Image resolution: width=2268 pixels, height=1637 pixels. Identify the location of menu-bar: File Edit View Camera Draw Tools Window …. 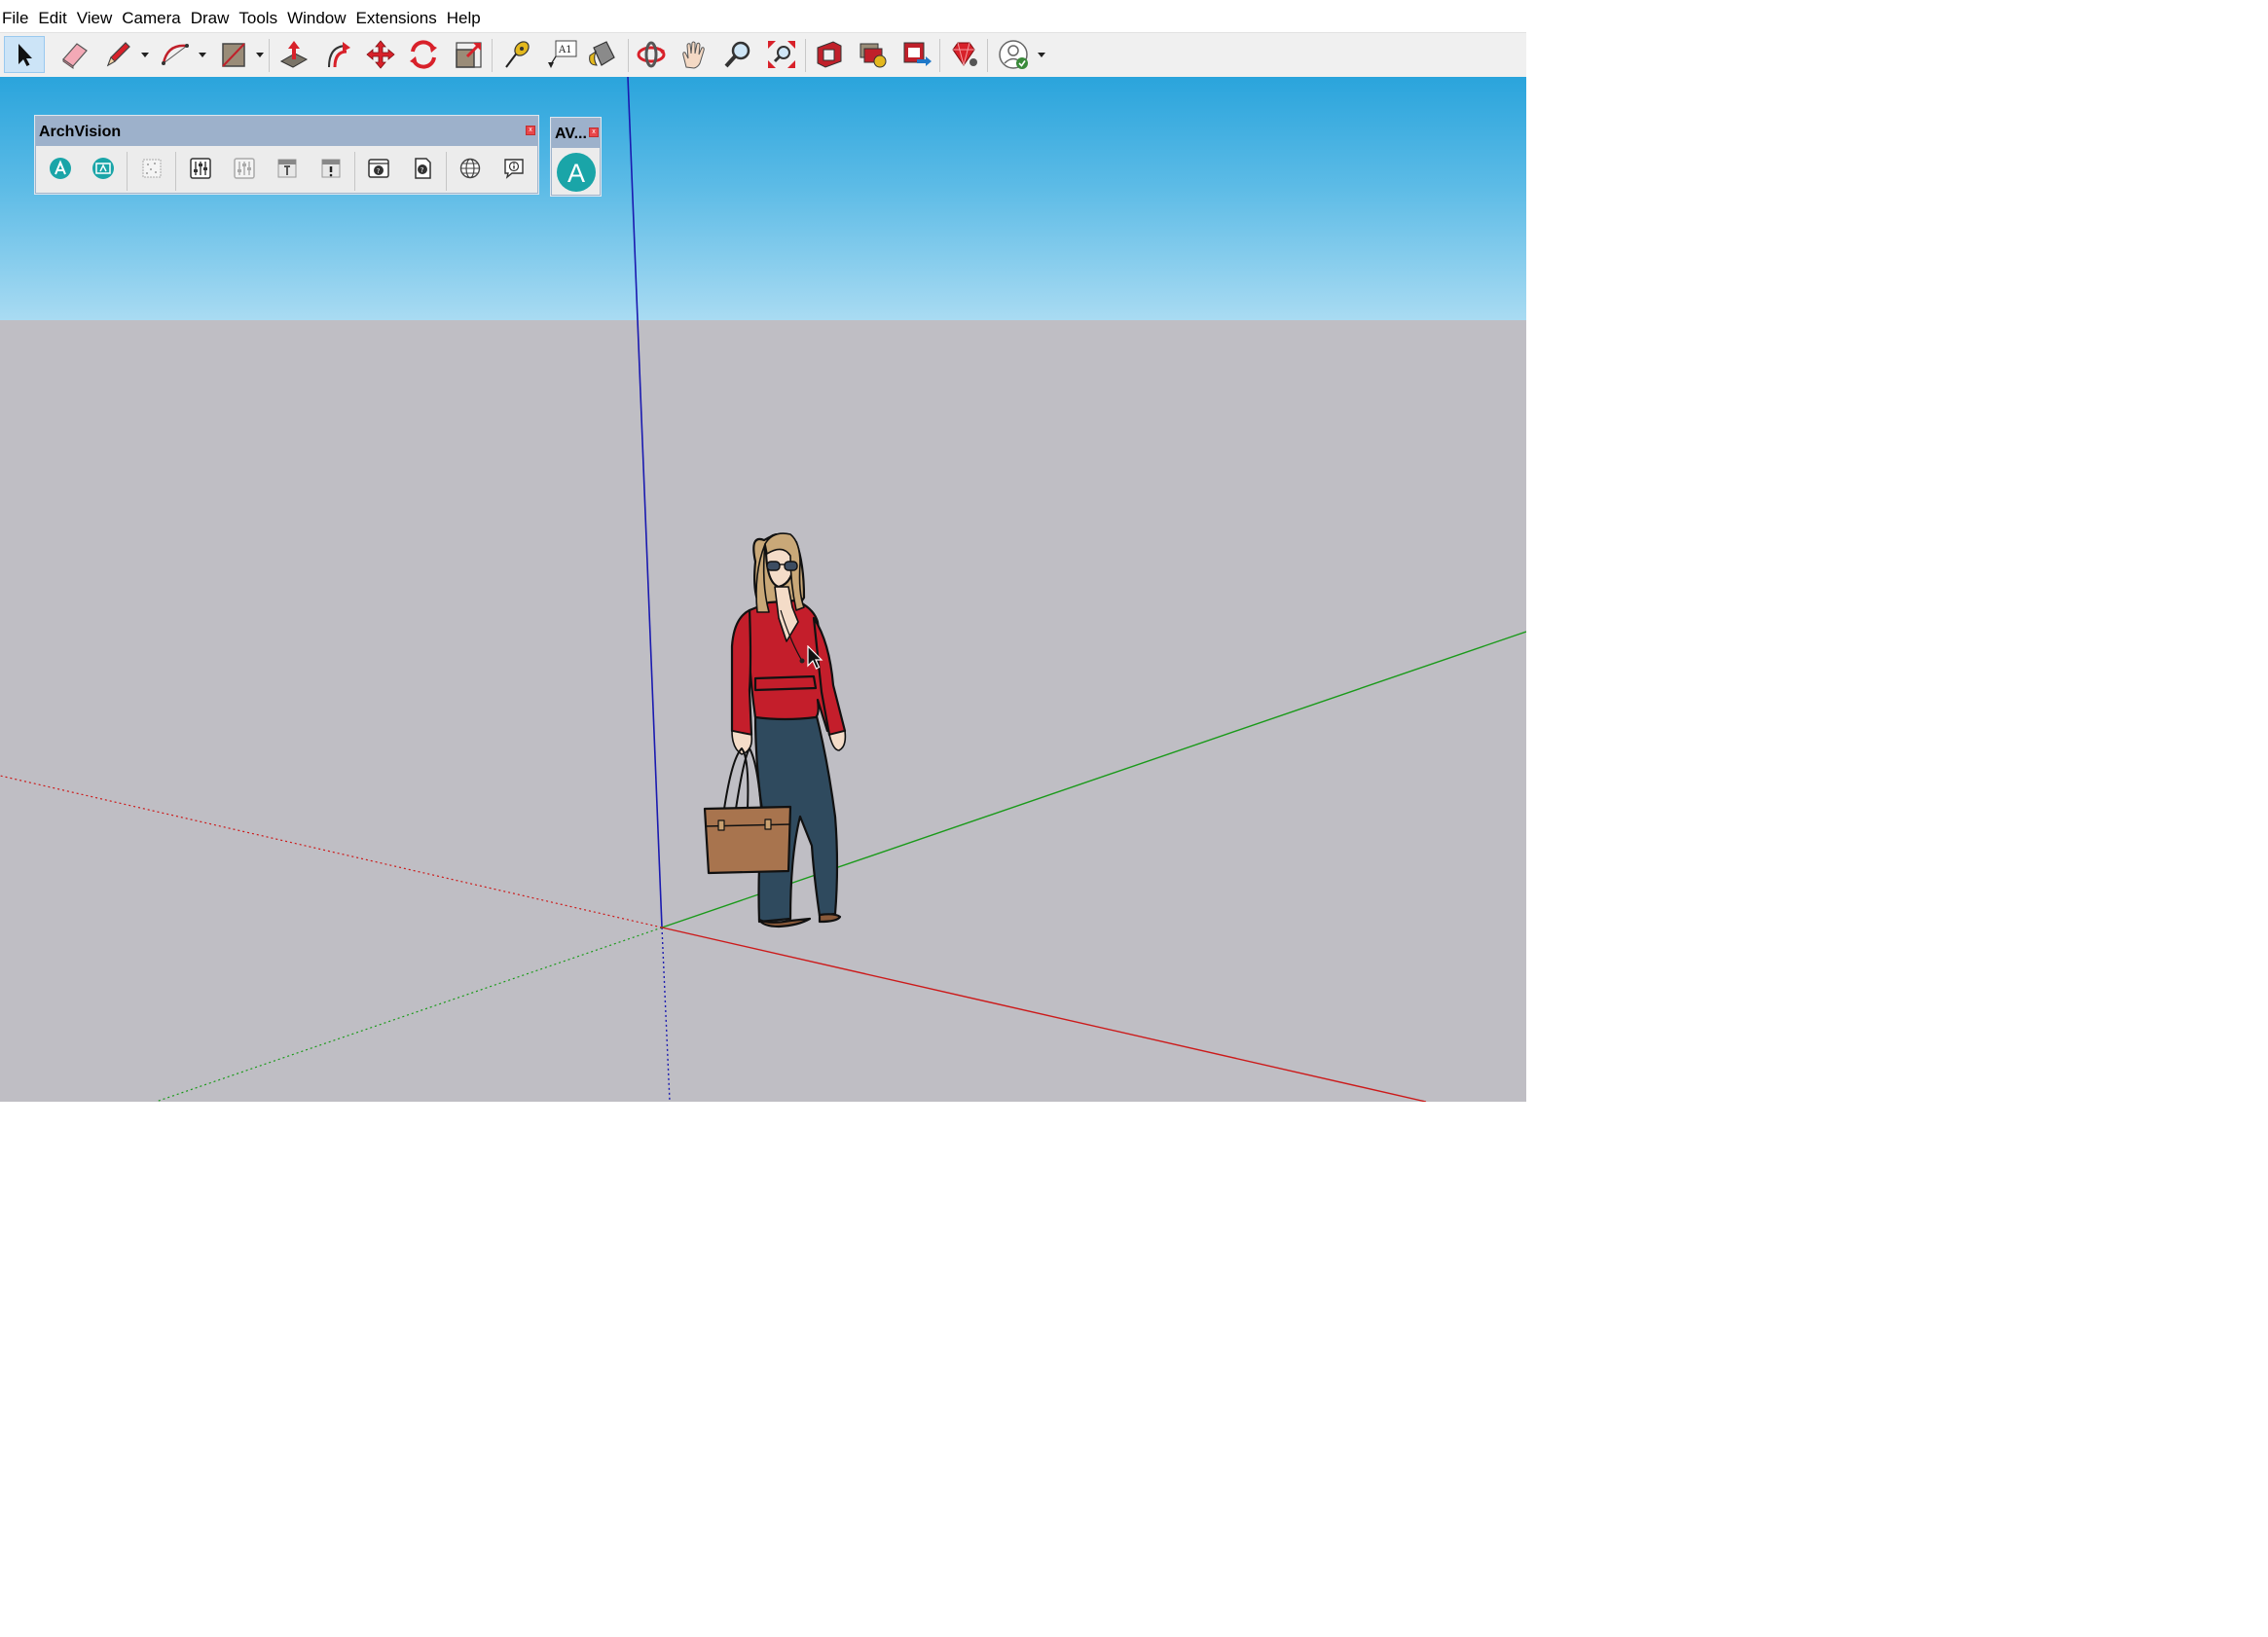
(763, 17).